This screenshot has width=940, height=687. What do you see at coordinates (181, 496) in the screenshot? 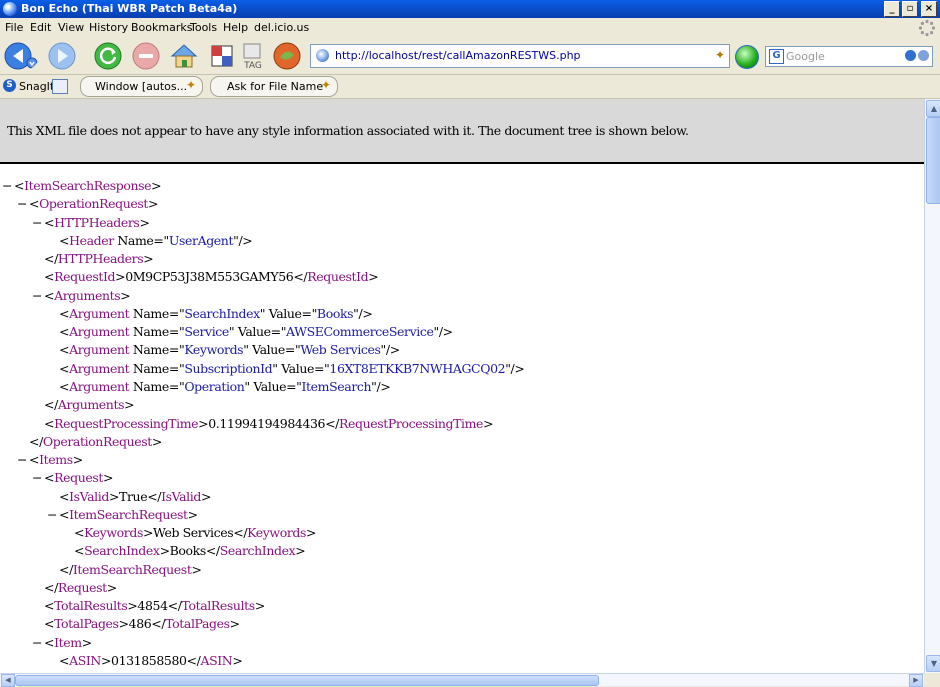
I see `tag-name: IsValid` at bounding box center [181, 496].